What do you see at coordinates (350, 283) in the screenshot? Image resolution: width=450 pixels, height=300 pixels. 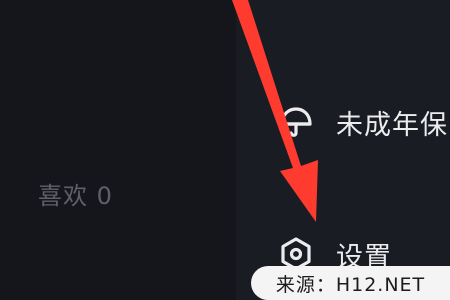 I see `source-watermark: 来源：H12.NET` at bounding box center [350, 283].